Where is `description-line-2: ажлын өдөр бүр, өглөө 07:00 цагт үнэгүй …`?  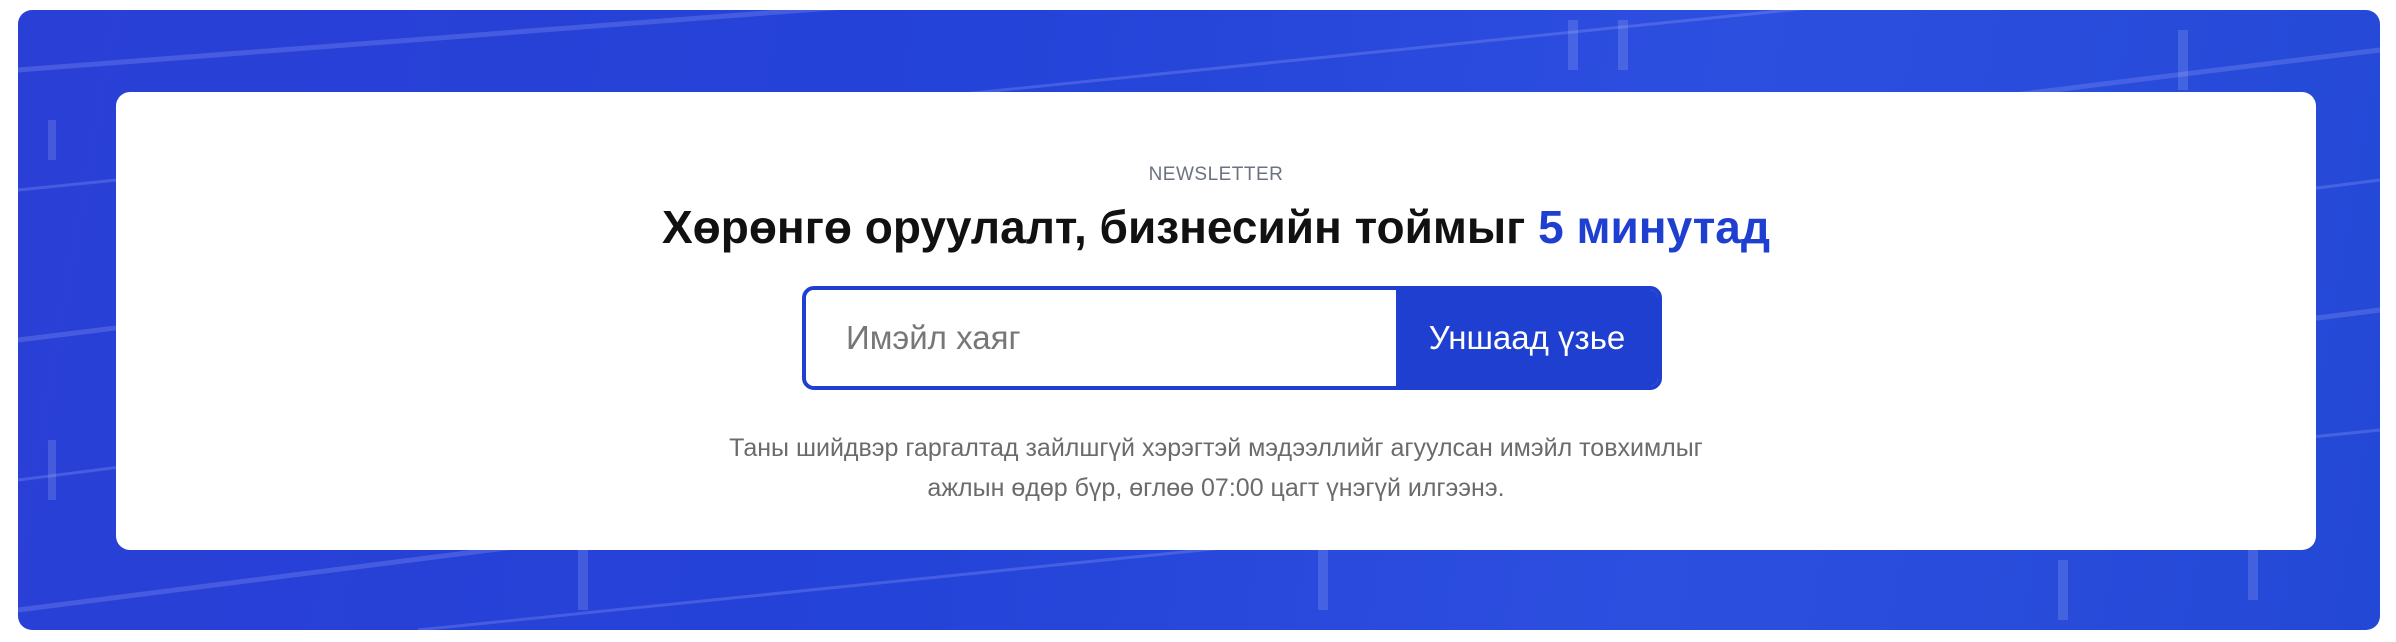
description-line-2: ажлын өдөр бүр, өглөө 07:00 цагт үнэгүй … is located at coordinates (1216, 488).